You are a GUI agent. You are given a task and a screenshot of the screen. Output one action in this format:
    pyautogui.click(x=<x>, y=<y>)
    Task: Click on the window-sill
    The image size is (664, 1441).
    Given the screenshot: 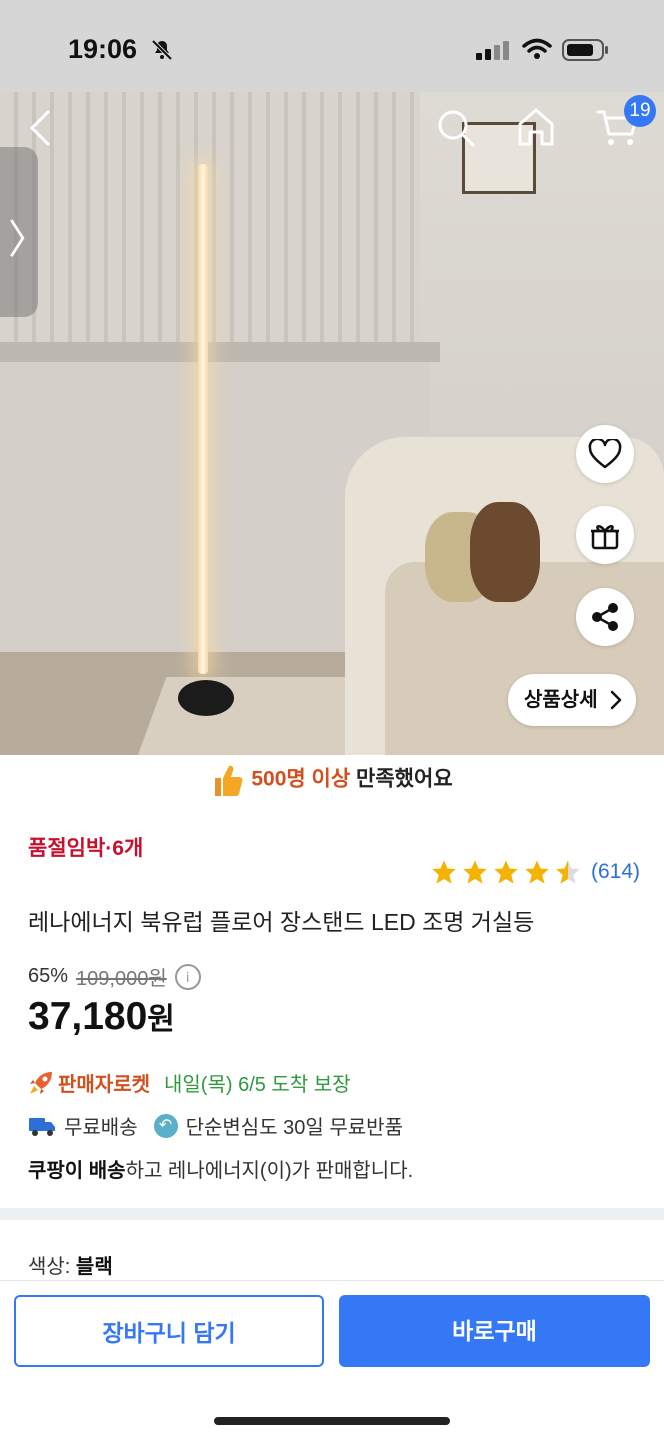 What is the action you would take?
    pyautogui.click(x=220, y=352)
    